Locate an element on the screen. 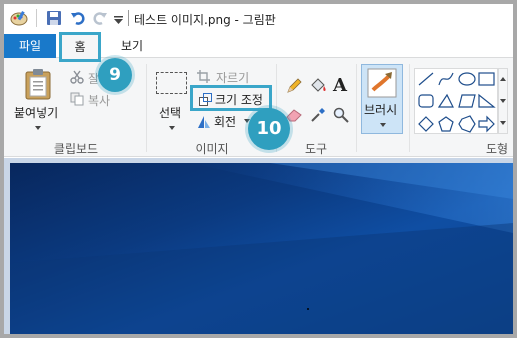 Image resolution: width=517 pixels, height=338 pixels. rotate-icon is located at coordinates (204, 123).